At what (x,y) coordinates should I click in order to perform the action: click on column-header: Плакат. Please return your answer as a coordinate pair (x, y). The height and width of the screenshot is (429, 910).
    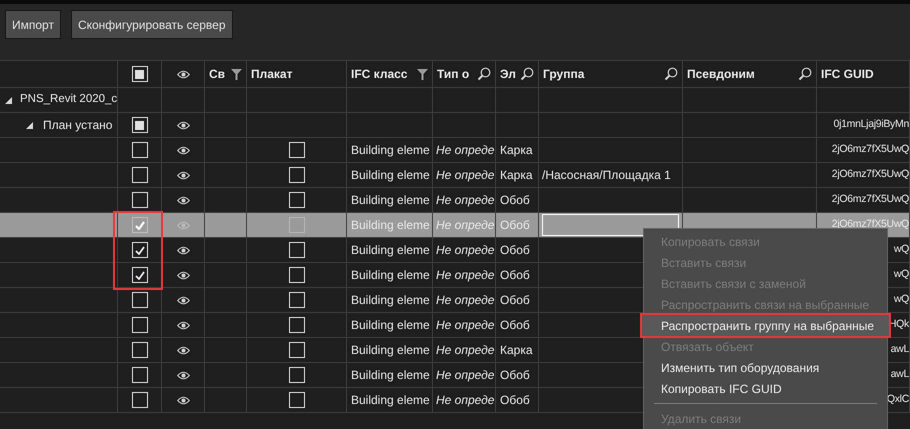
    Looking at the image, I should click on (271, 74).